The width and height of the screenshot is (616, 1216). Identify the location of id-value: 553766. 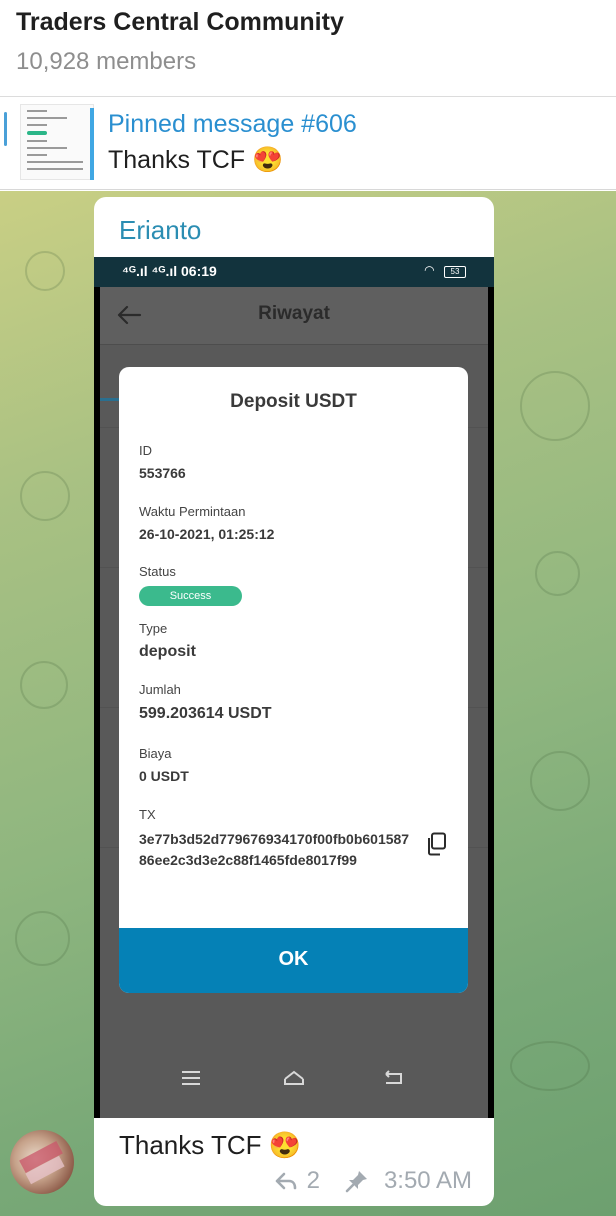
(162, 473).